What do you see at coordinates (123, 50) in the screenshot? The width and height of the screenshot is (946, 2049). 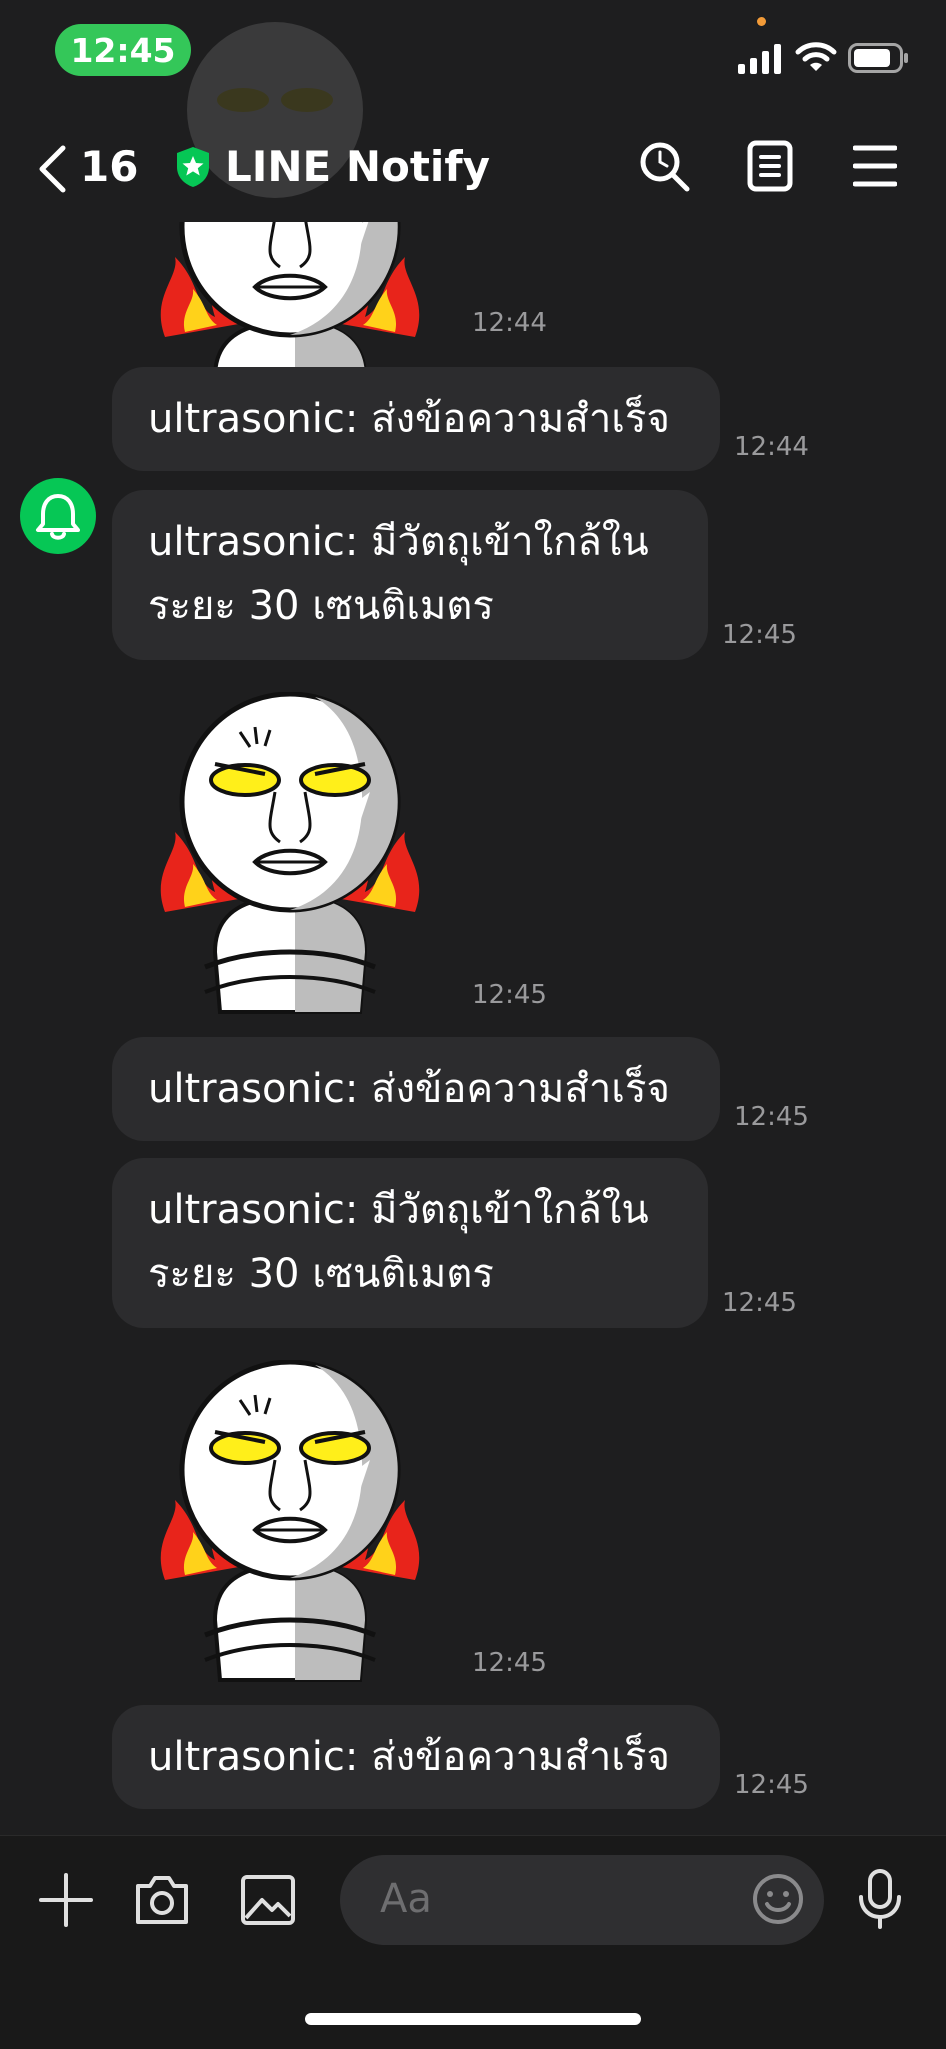 I see `status-time: 12:45` at bounding box center [123, 50].